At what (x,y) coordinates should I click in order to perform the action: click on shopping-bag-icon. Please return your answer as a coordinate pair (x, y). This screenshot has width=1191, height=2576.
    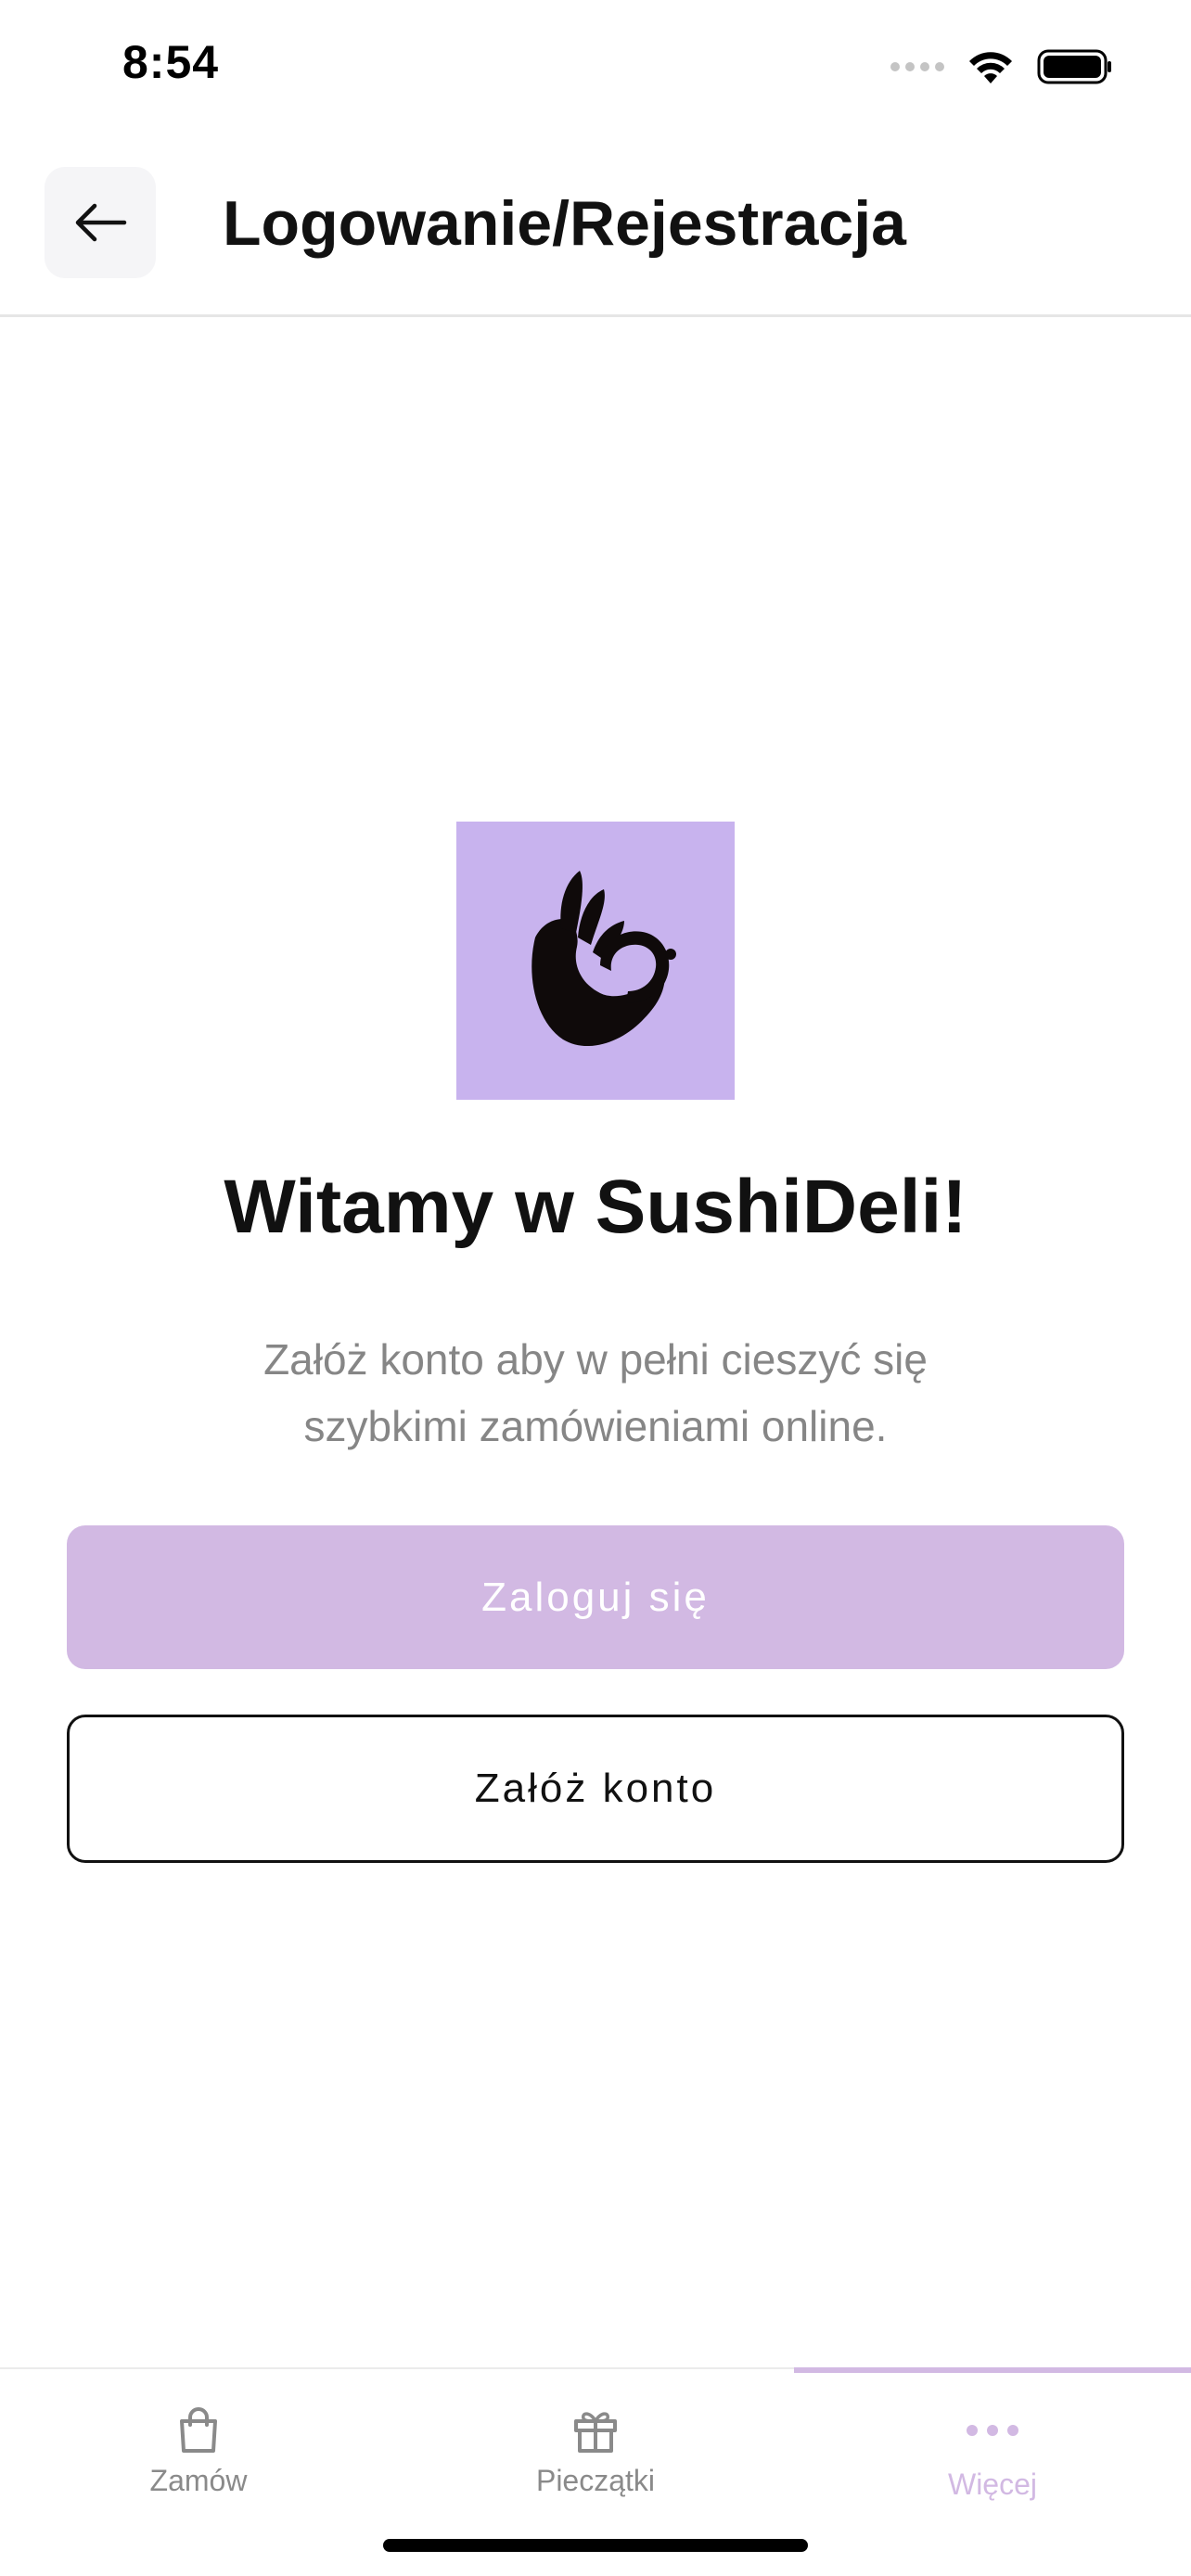
    Looking at the image, I should click on (198, 2430).